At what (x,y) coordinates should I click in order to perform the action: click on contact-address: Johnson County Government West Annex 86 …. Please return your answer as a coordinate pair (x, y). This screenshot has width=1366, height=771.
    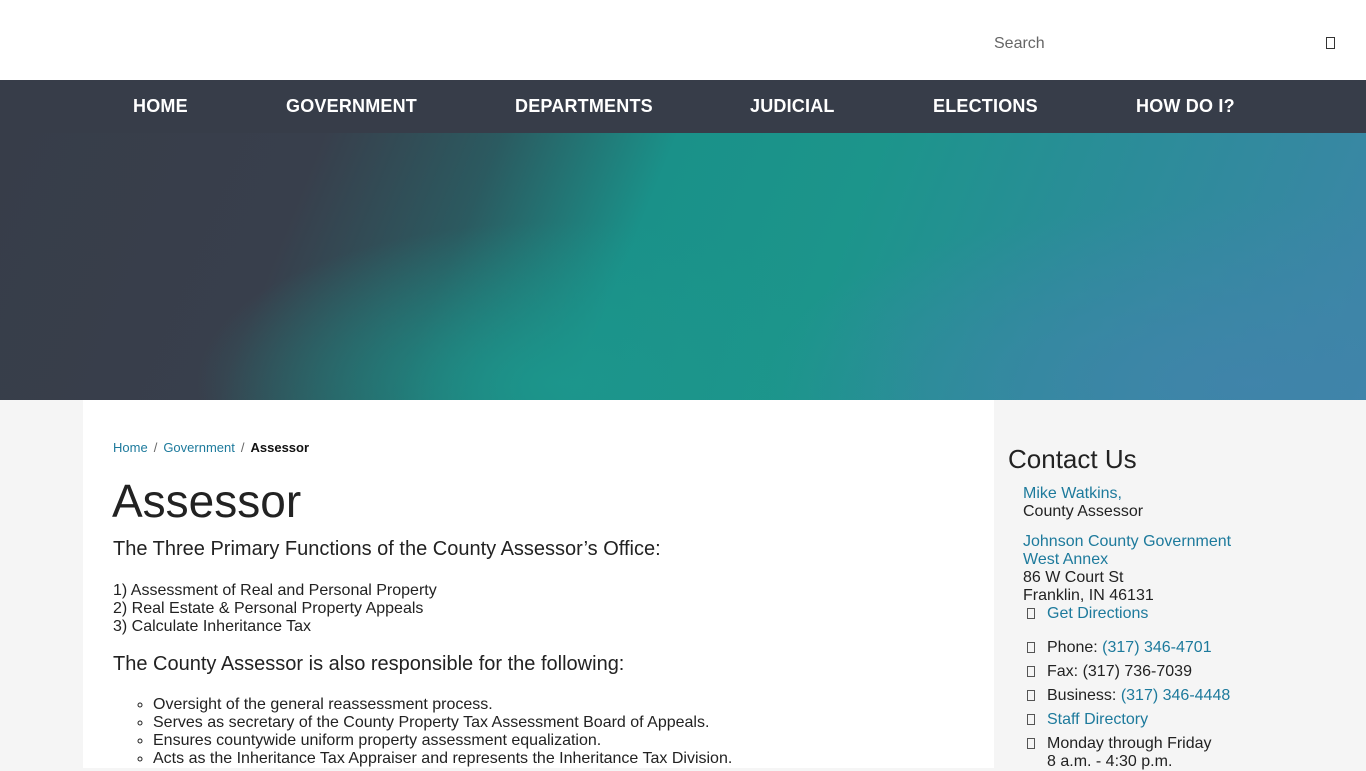
    Looking at the image, I should click on (1127, 578).